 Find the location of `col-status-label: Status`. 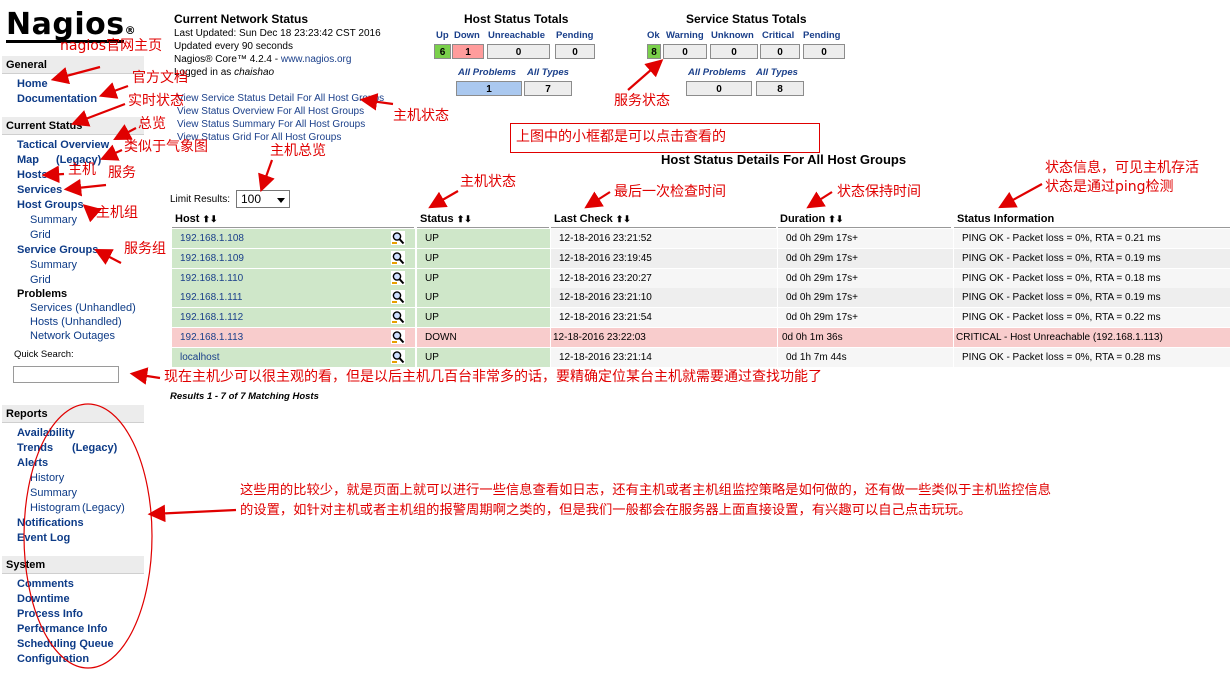

col-status-label: Status is located at coordinates (437, 219).